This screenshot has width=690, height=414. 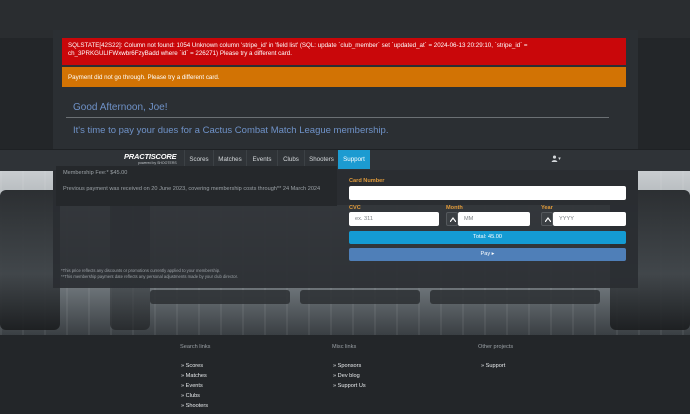 I want to click on footer-link-label: Matches, so click(x=196, y=376).